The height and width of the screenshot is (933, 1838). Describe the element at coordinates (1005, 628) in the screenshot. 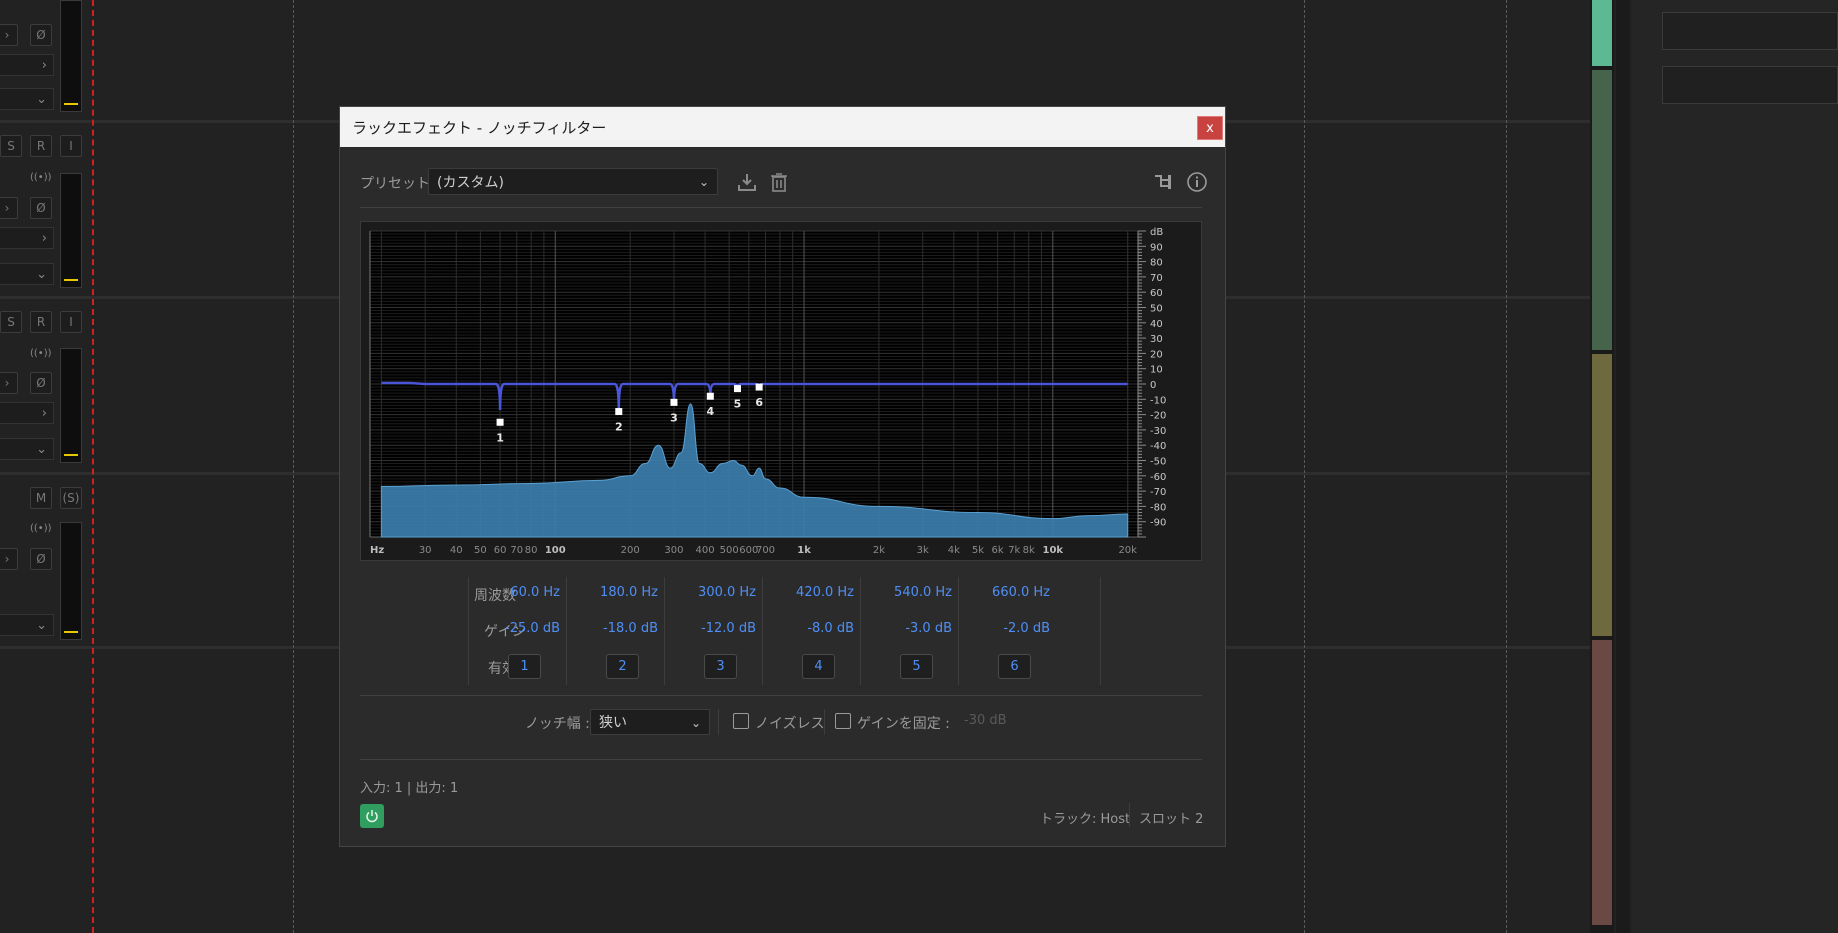

I see `band-gain-value: -2.0 dB` at that location.